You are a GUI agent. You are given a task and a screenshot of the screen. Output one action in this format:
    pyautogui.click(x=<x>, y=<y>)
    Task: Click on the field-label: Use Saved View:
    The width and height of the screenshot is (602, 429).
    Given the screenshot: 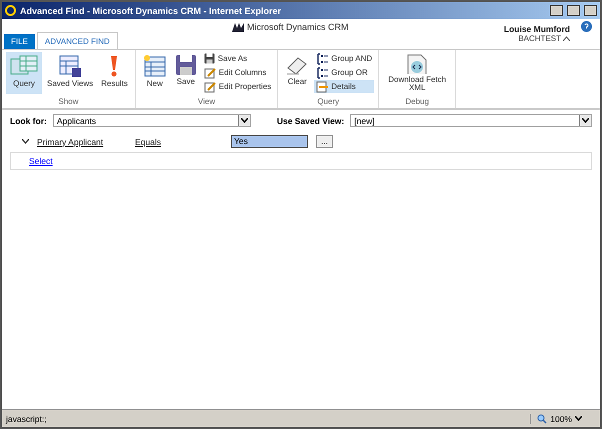 What is the action you would take?
    pyautogui.click(x=310, y=121)
    